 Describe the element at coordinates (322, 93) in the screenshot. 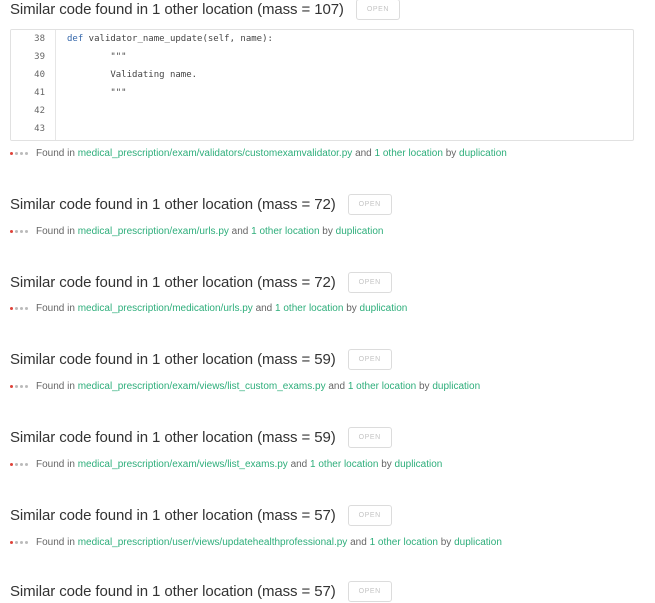

I see `code-line: 41 """` at that location.